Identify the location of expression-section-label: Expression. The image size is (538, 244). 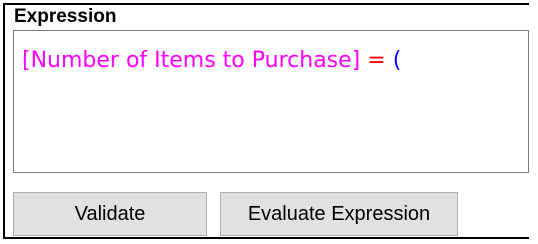
(65, 16).